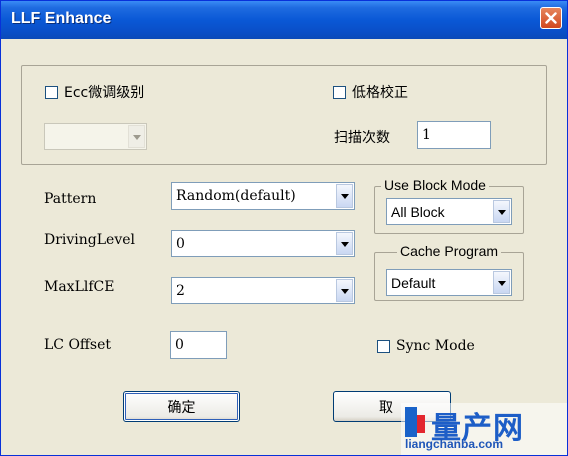 The height and width of the screenshot is (456, 568). I want to click on lc-offset-input: 0, so click(198, 345).